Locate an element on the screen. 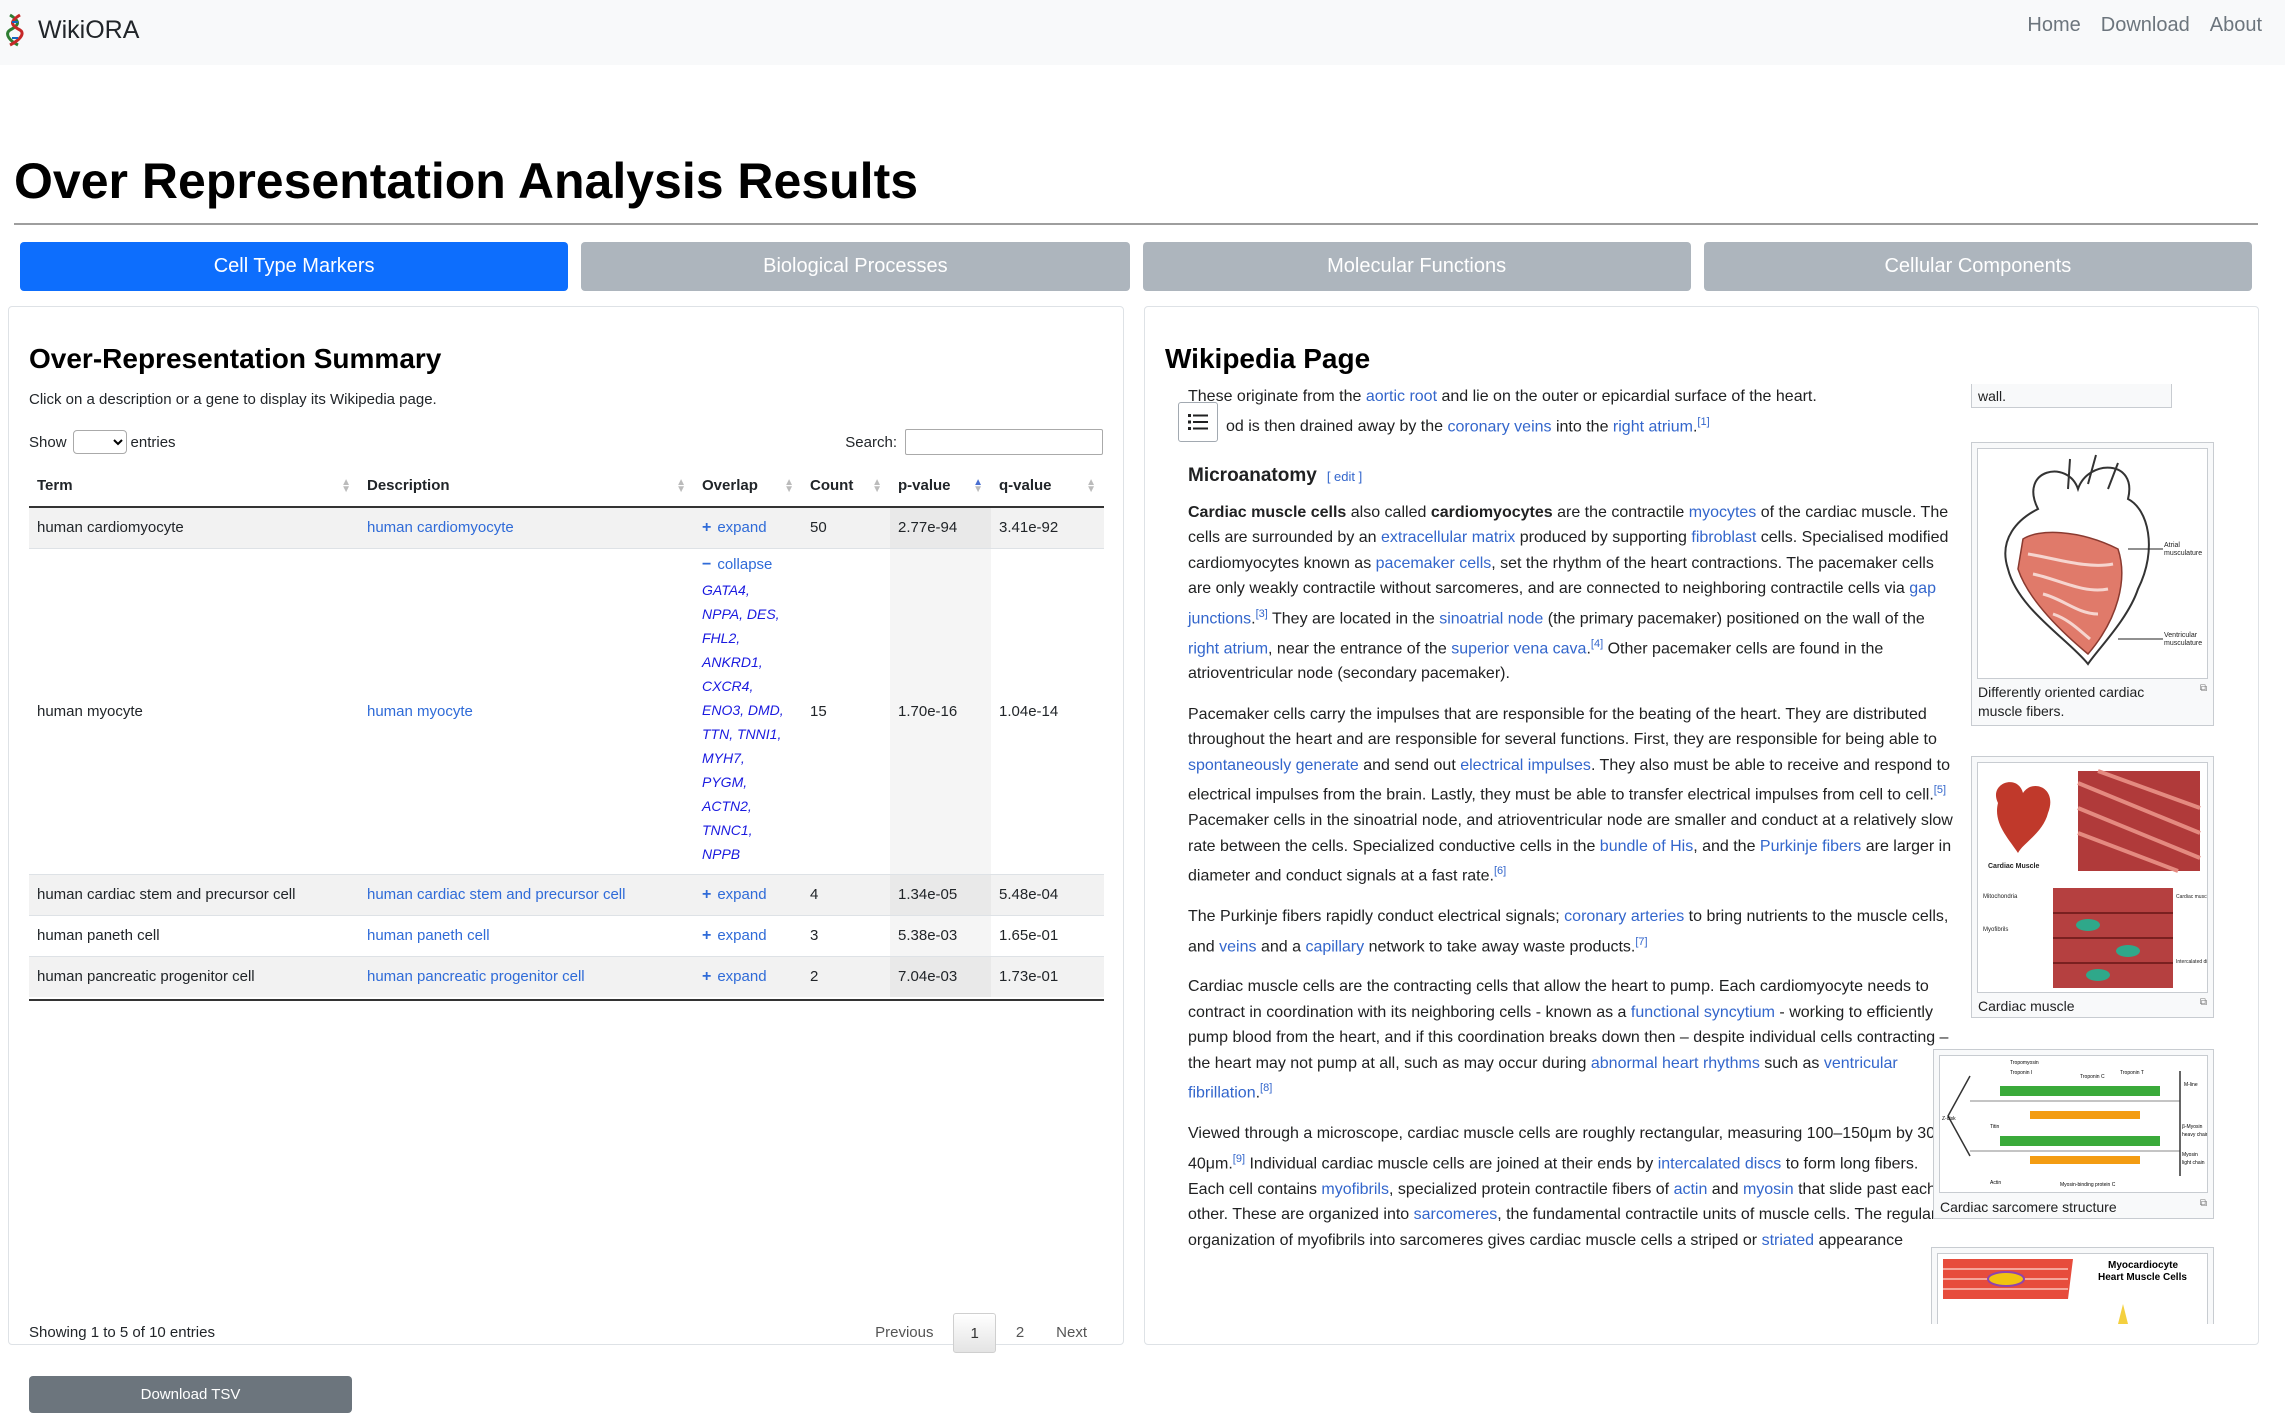 This screenshot has height=1413, width=2285. citation: [9] is located at coordinates (1239, 1159).